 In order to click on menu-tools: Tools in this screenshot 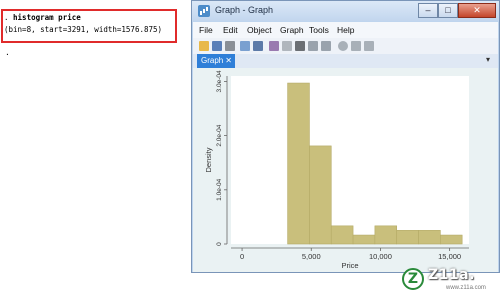, I will do `click(319, 30)`.